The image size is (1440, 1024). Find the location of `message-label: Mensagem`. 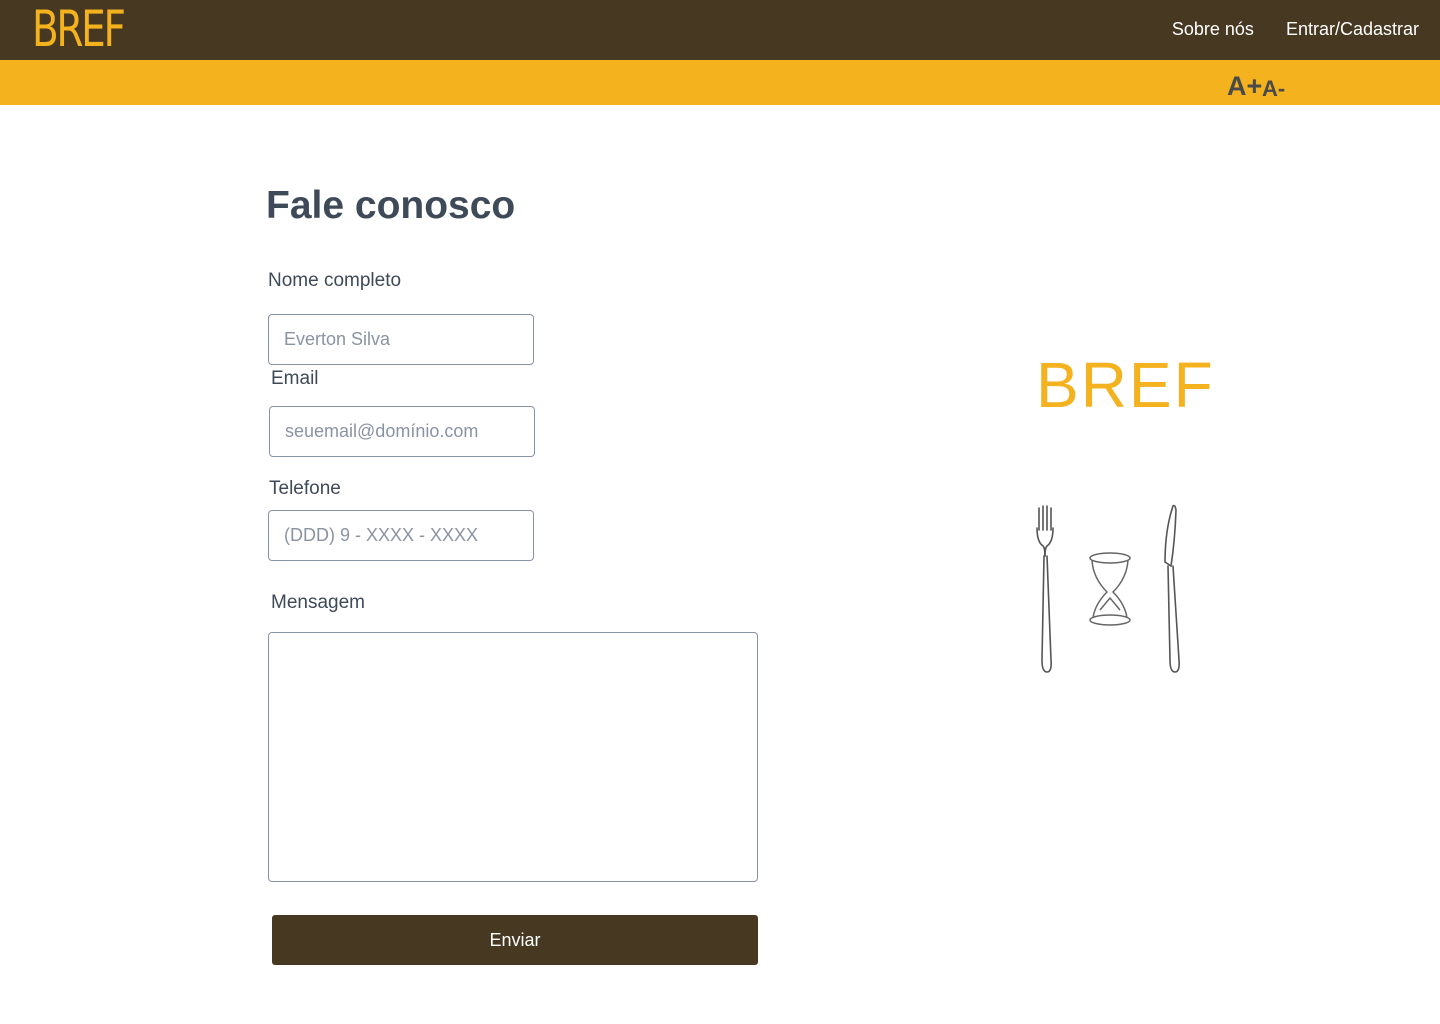

message-label: Mensagem is located at coordinates (318, 602).